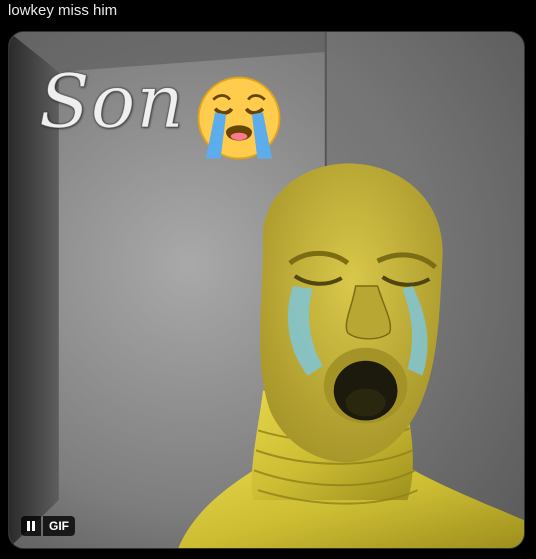 The width and height of the screenshot is (536, 559). What do you see at coordinates (59, 526) in the screenshot?
I see `gif-badge: GIF` at bounding box center [59, 526].